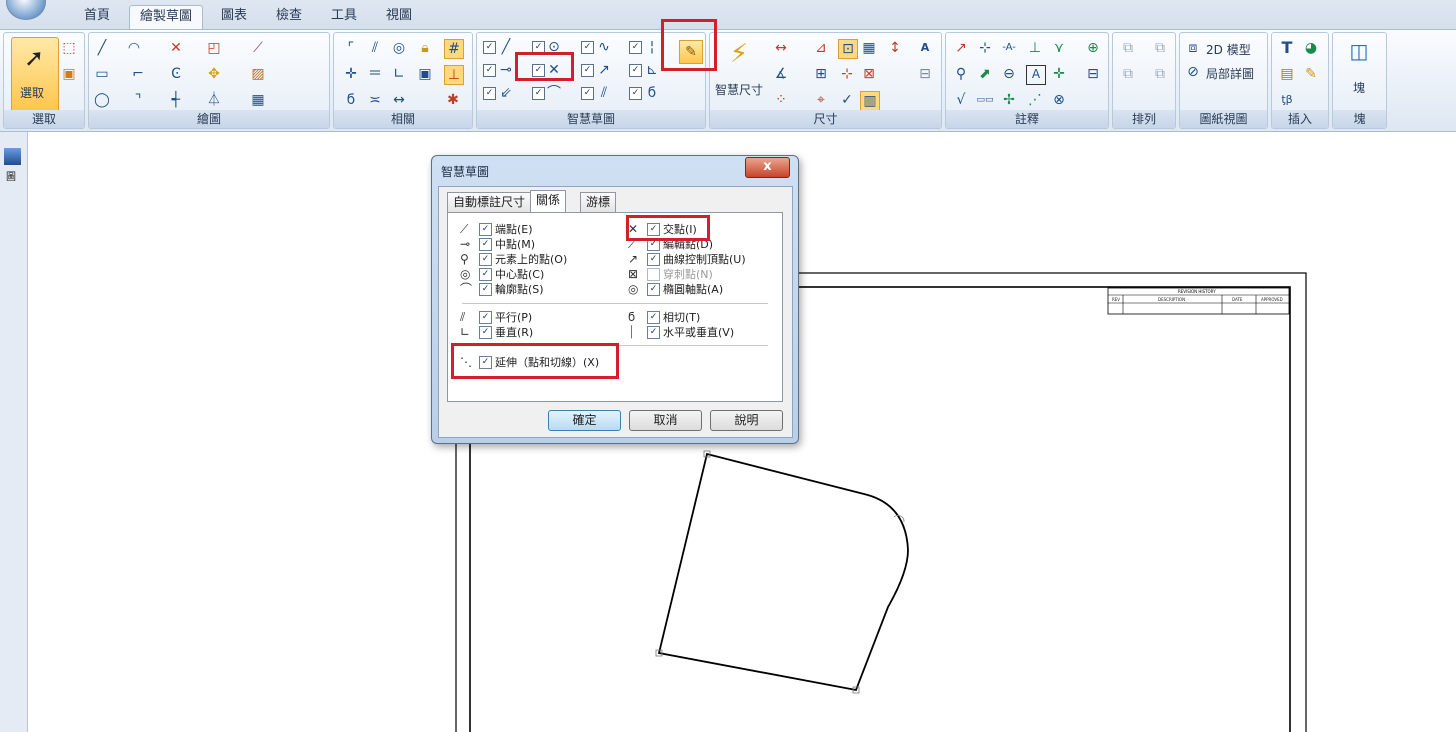 The width and height of the screenshot is (1456, 732). I want to click on dimension-style-icon: ⊡, so click(848, 49).